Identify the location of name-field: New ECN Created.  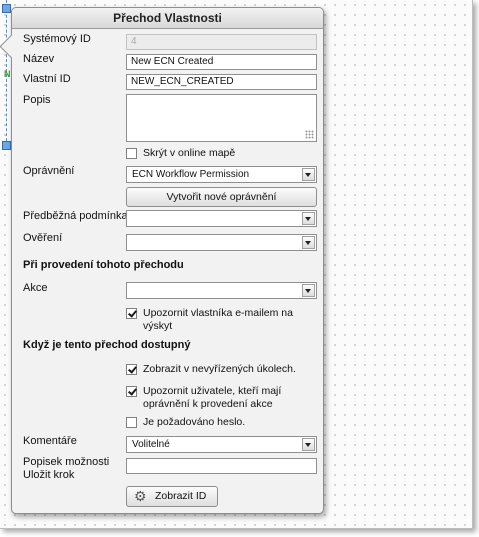
(221, 62).